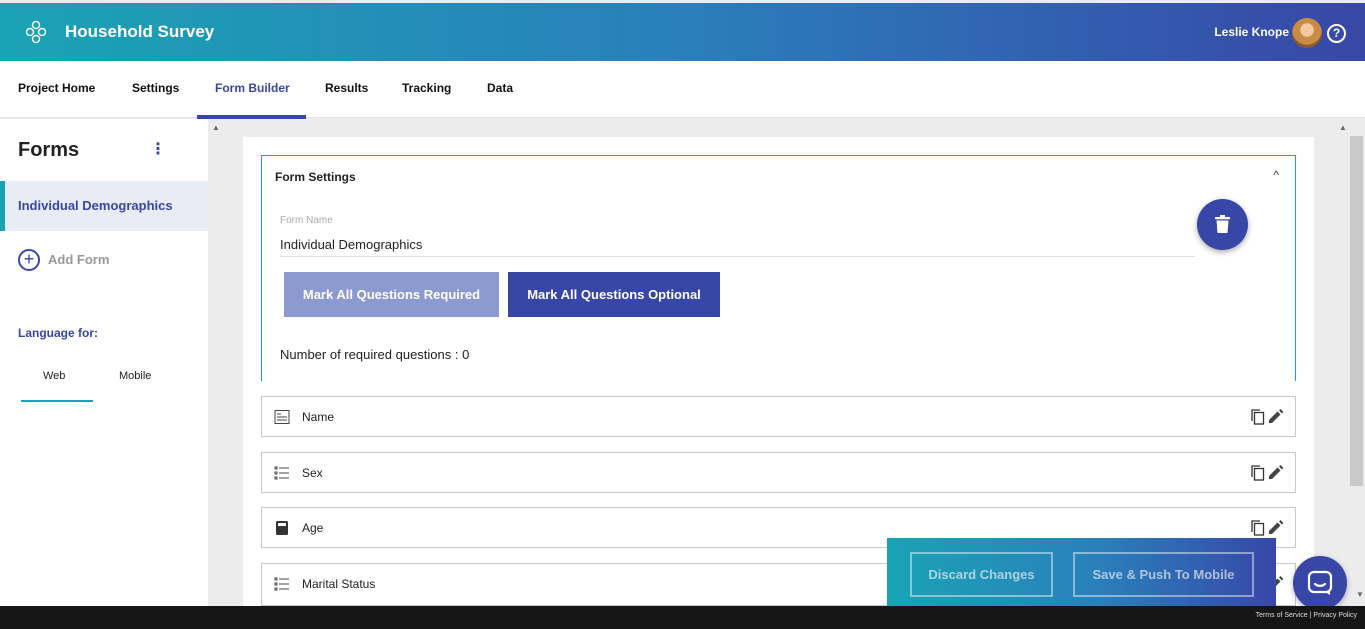  I want to click on save-push-mobile-button: Save & Push To Mobile, so click(1163, 574).